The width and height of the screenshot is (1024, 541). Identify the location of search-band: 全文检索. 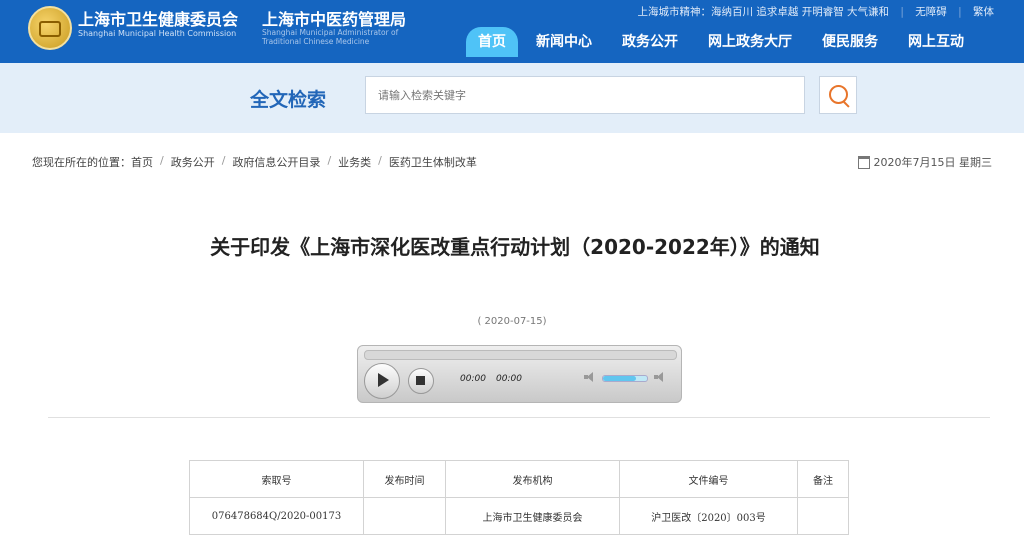
(512, 98).